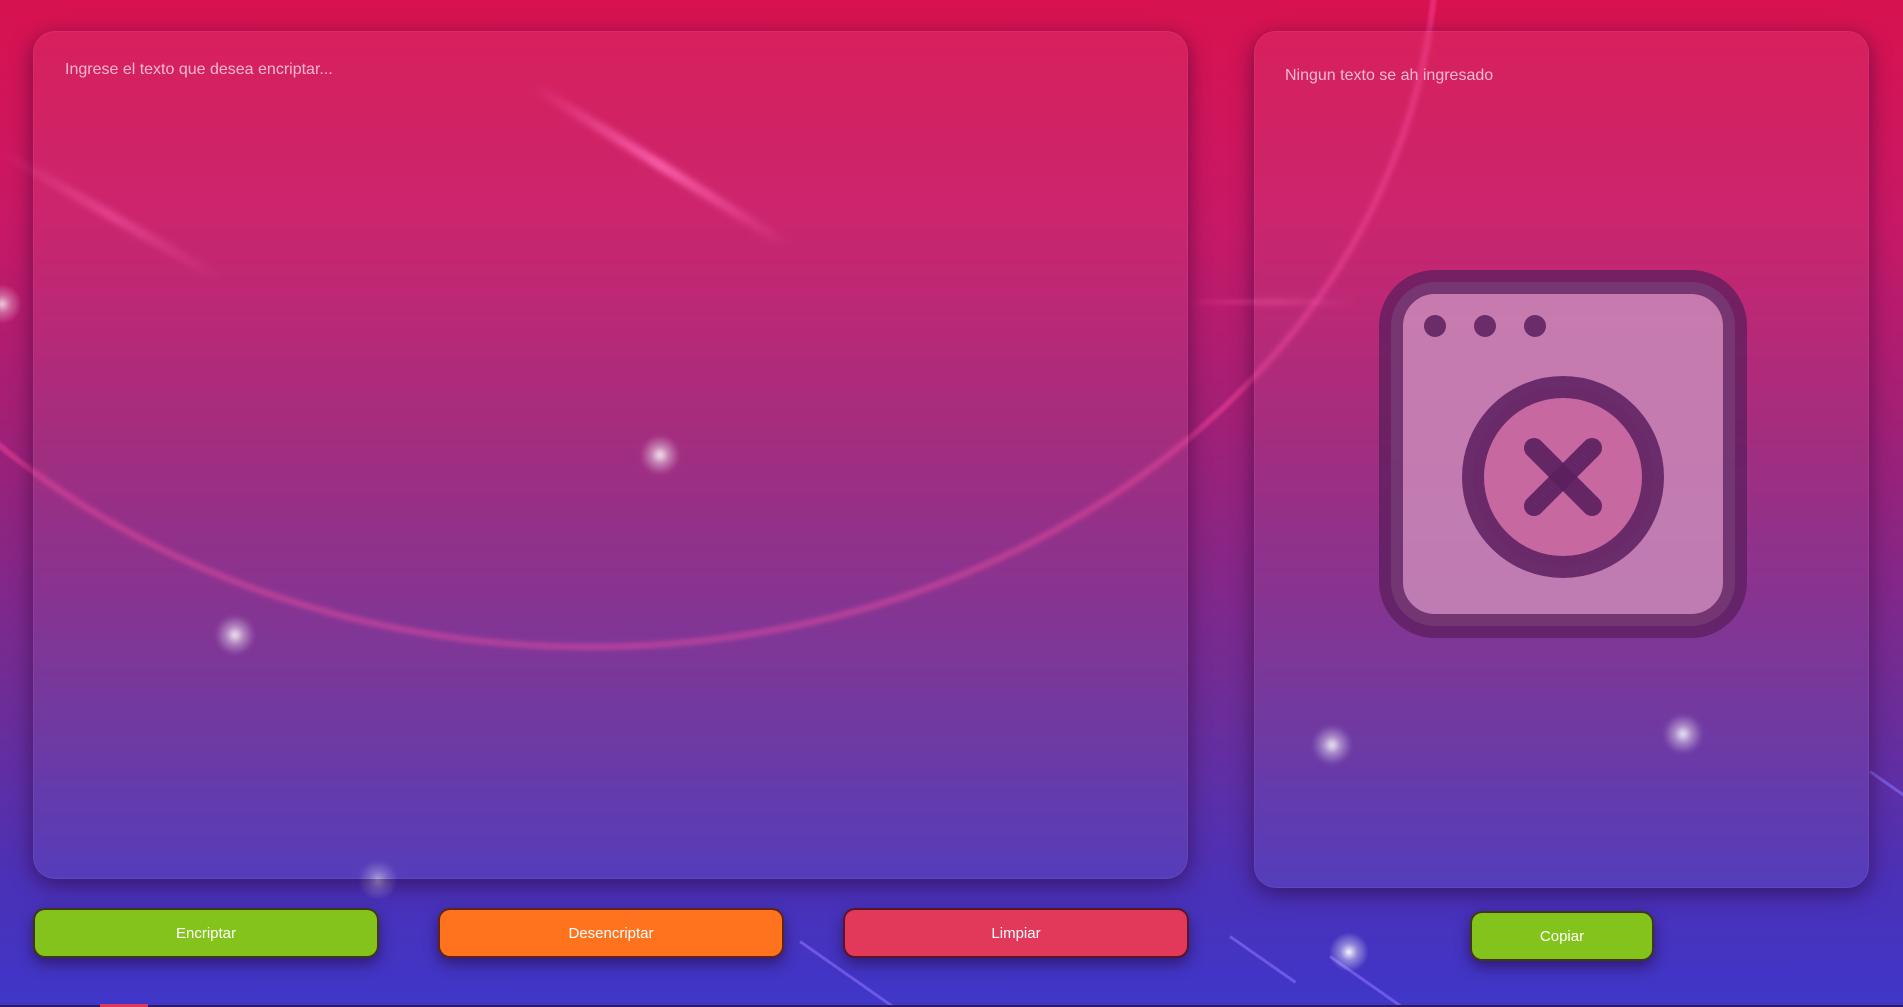  I want to click on copy-button-label: Copiar, so click(1562, 936).